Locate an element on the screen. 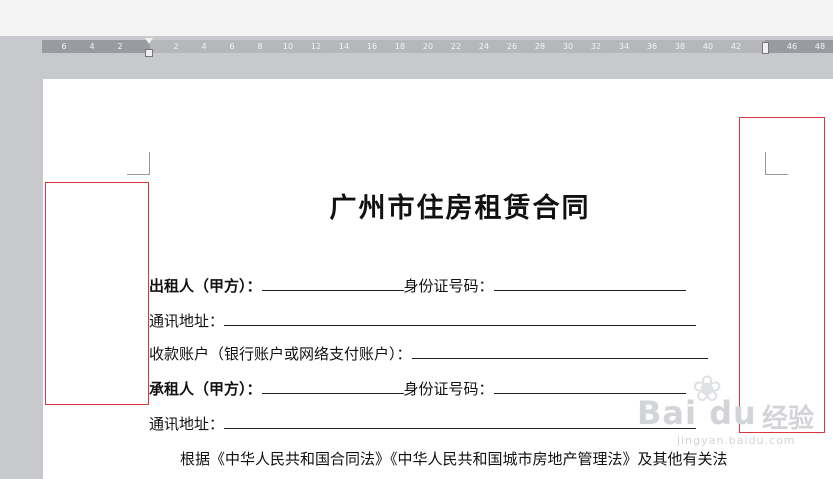 This screenshot has height=479, width=833. lessor-address-field is located at coordinates (460, 318).